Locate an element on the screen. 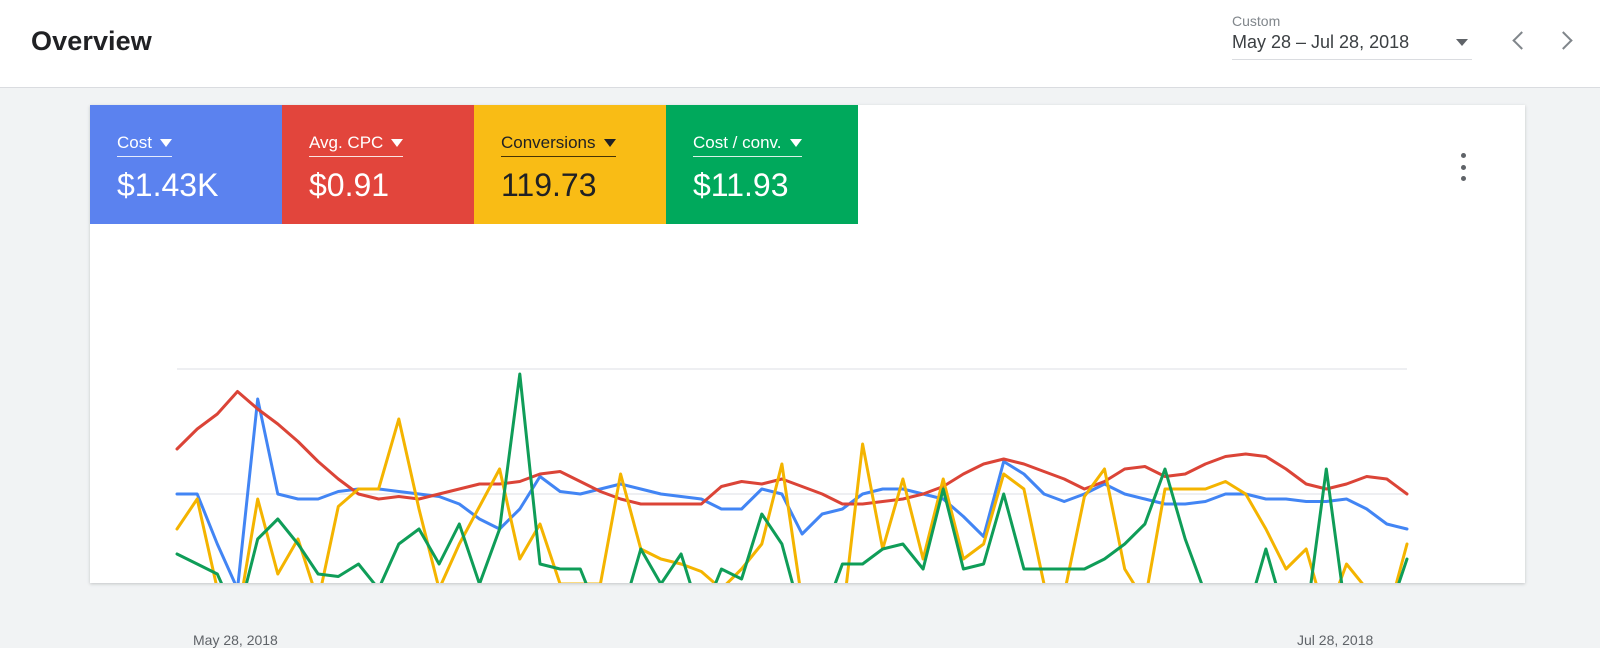 Image resolution: width=1600 pixels, height=648 pixels. metric-tile-header: Cost is located at coordinates (144, 145).